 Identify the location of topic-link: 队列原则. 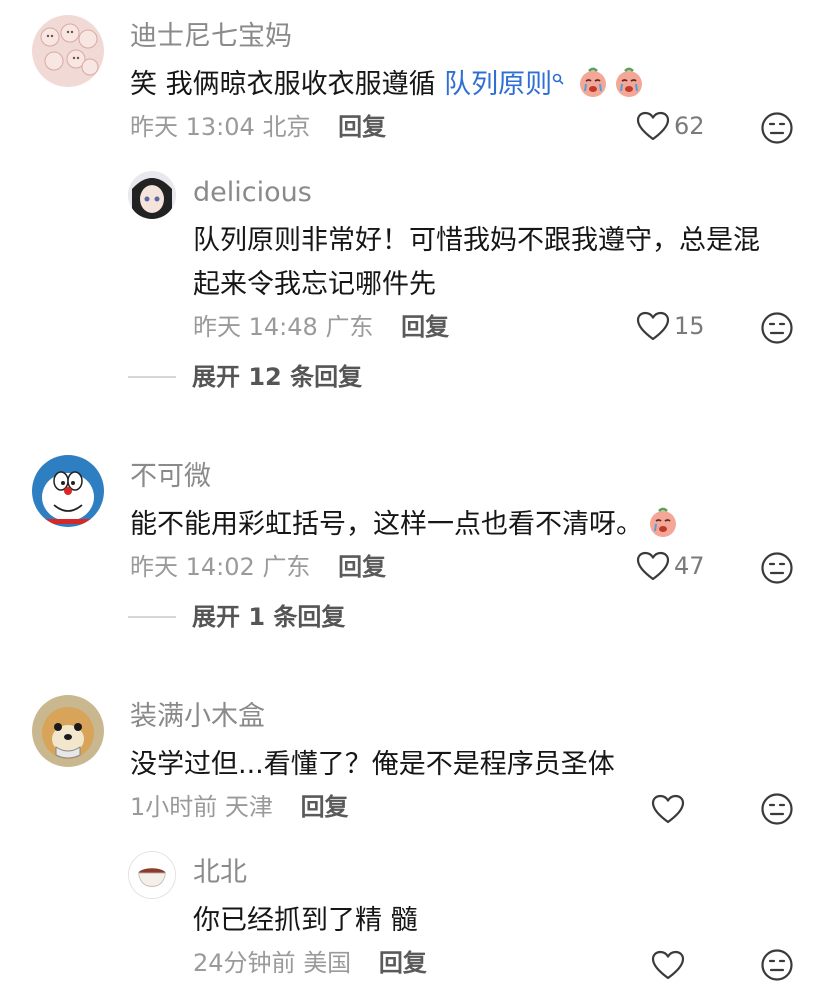
(498, 84).